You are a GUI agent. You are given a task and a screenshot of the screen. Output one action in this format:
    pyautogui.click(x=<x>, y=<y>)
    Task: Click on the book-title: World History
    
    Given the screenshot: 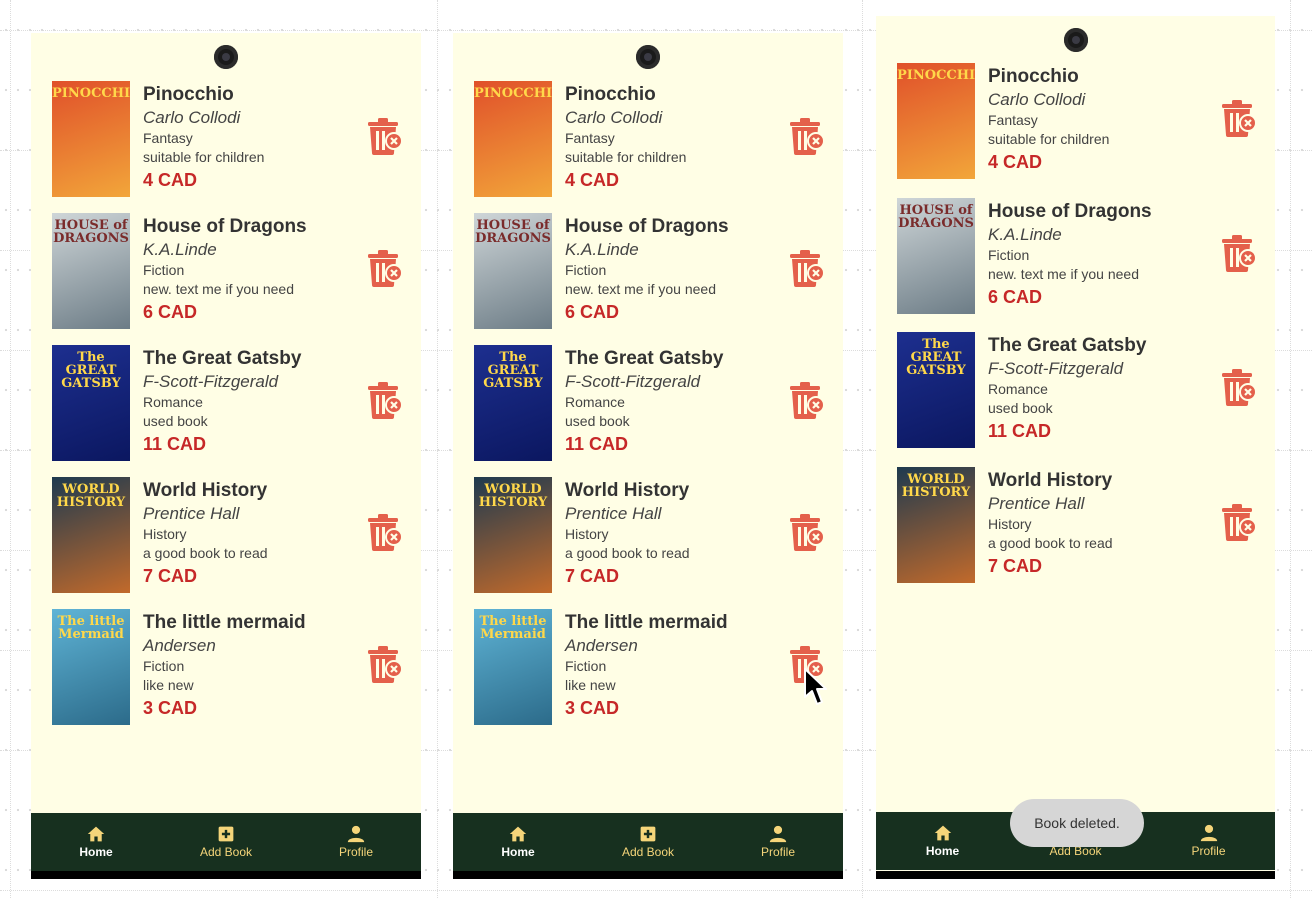 What is the action you would take?
    pyautogui.click(x=205, y=490)
    